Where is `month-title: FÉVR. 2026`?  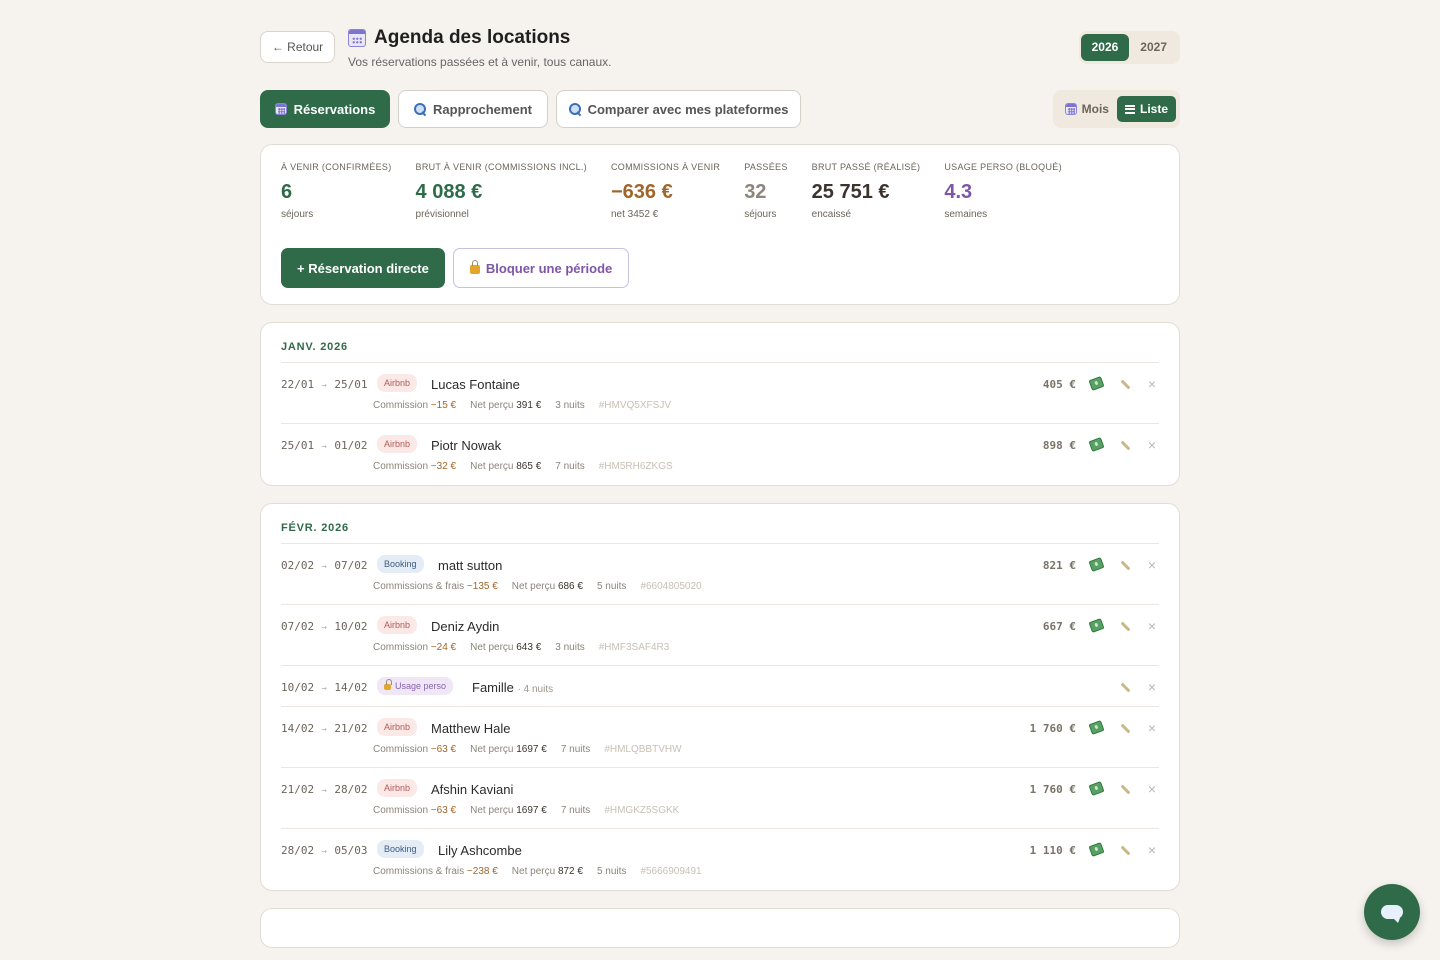
month-title: FÉVR. 2026 is located at coordinates (720, 524).